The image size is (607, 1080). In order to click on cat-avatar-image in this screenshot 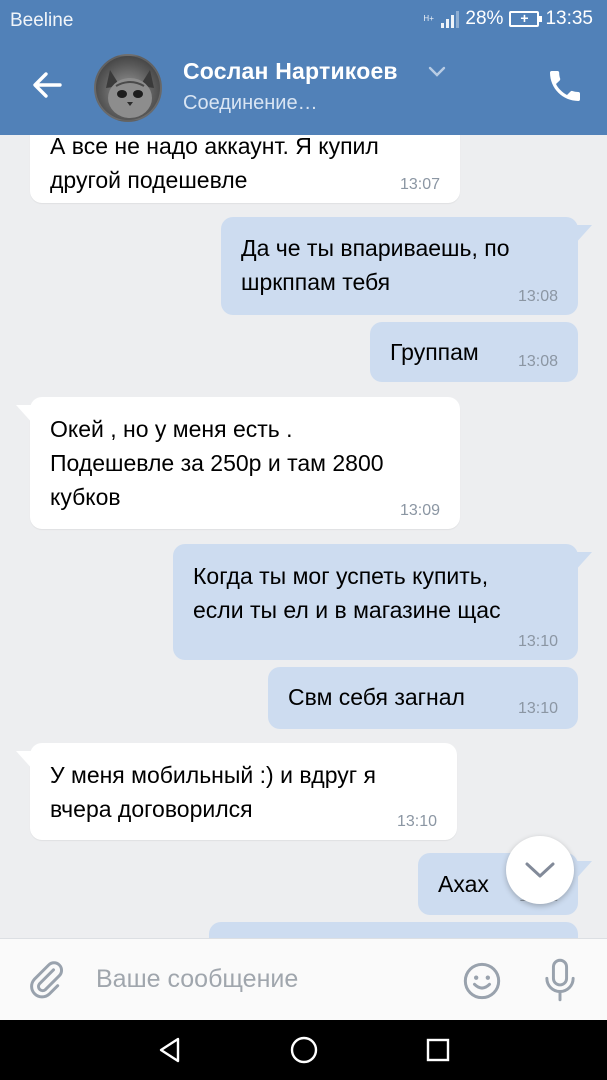, I will do `click(130, 94)`.